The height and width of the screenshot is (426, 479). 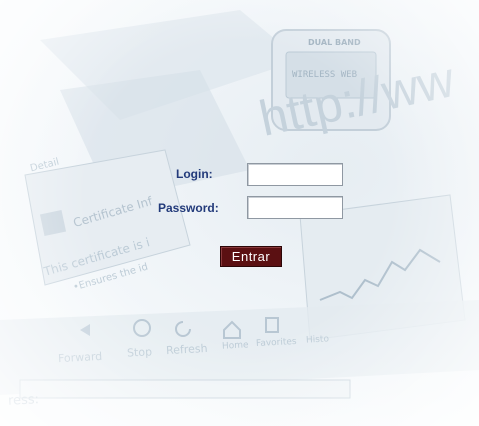 What do you see at coordinates (295, 174) in the screenshot?
I see `login-input` at bounding box center [295, 174].